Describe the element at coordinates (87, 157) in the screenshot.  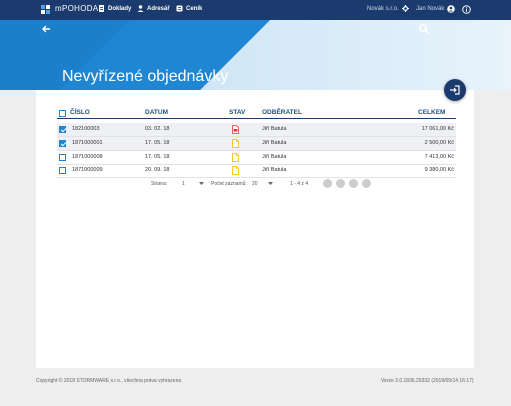
I see `order-number: 1871000008` at that location.